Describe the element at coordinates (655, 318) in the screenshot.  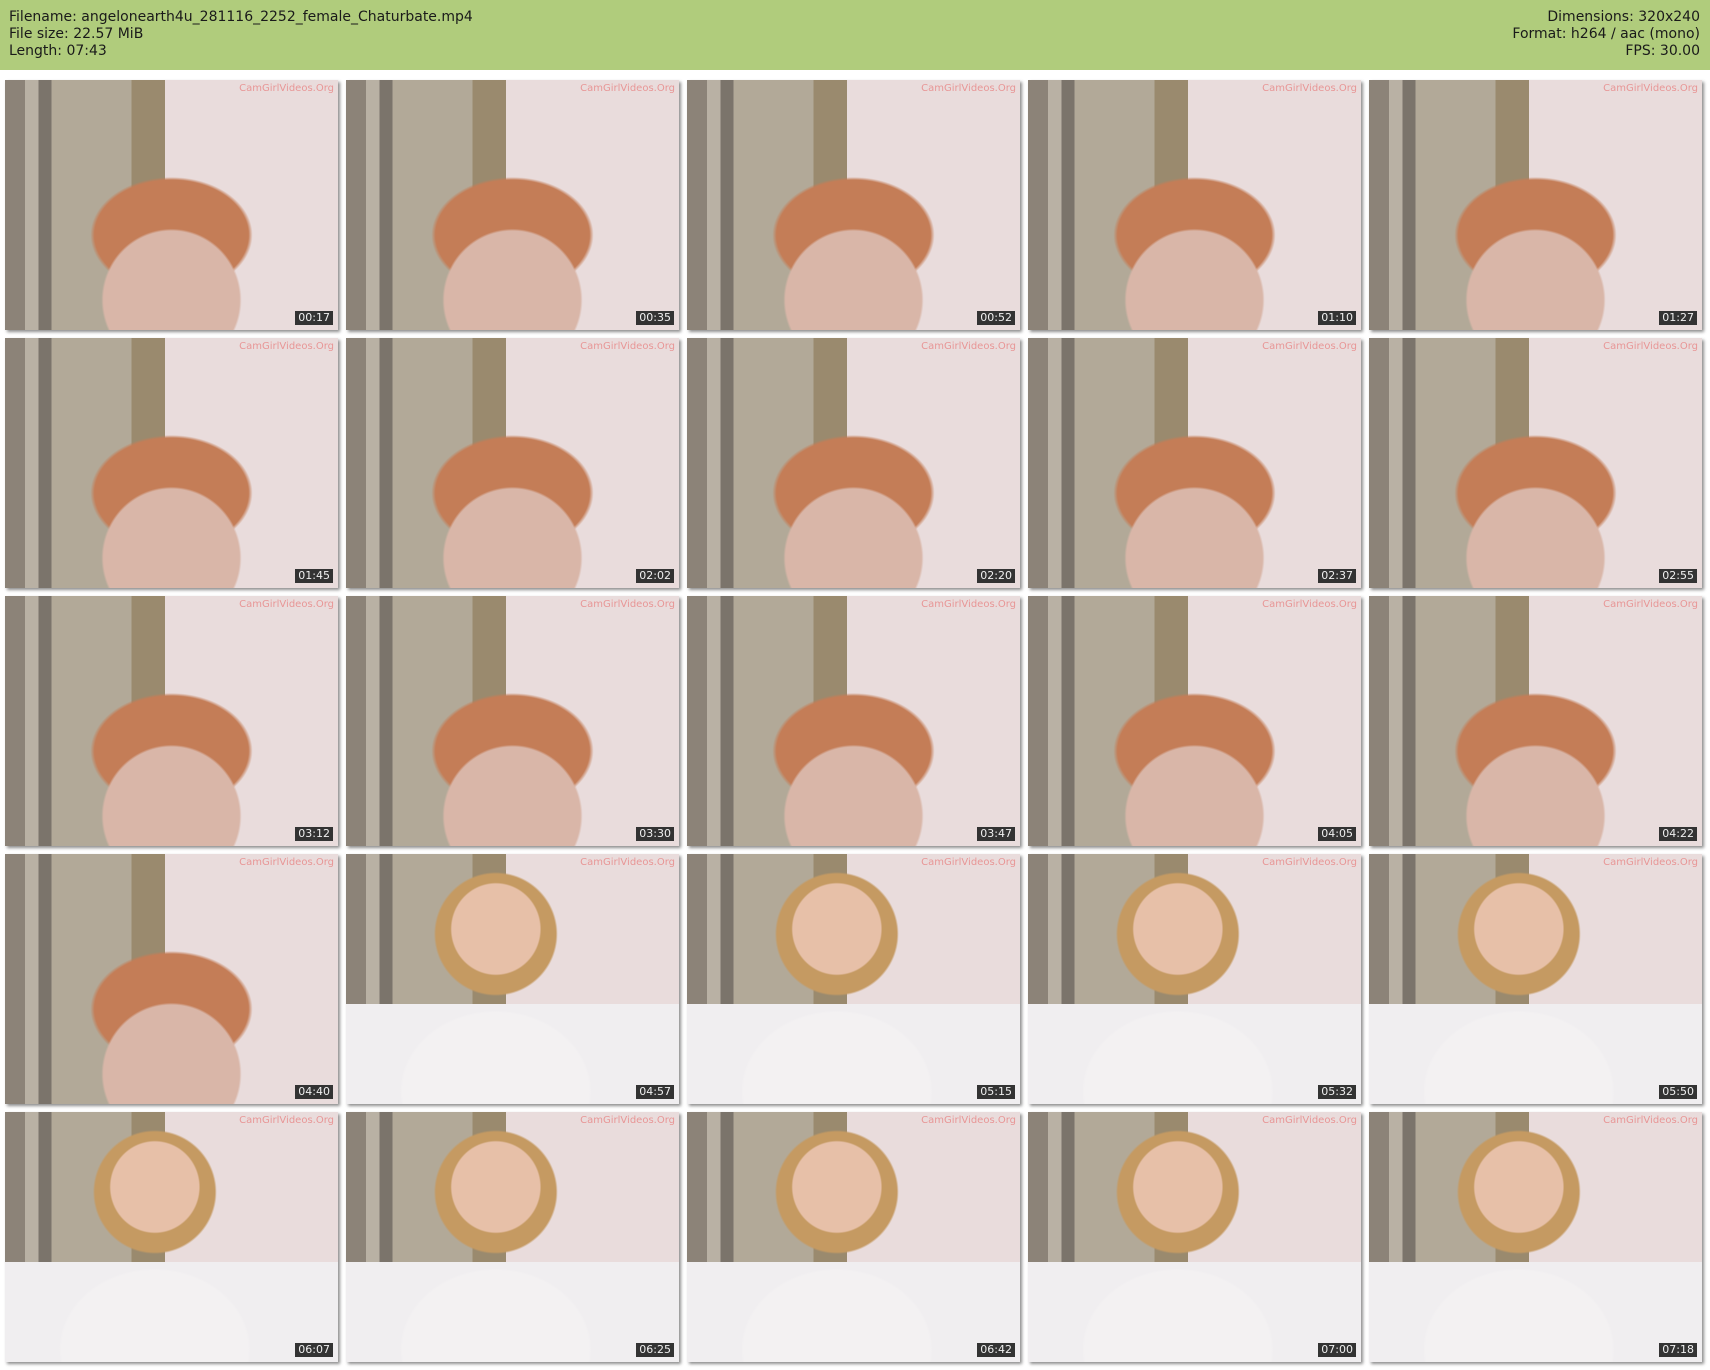
I see `timestamp-badge: 00:35` at that location.